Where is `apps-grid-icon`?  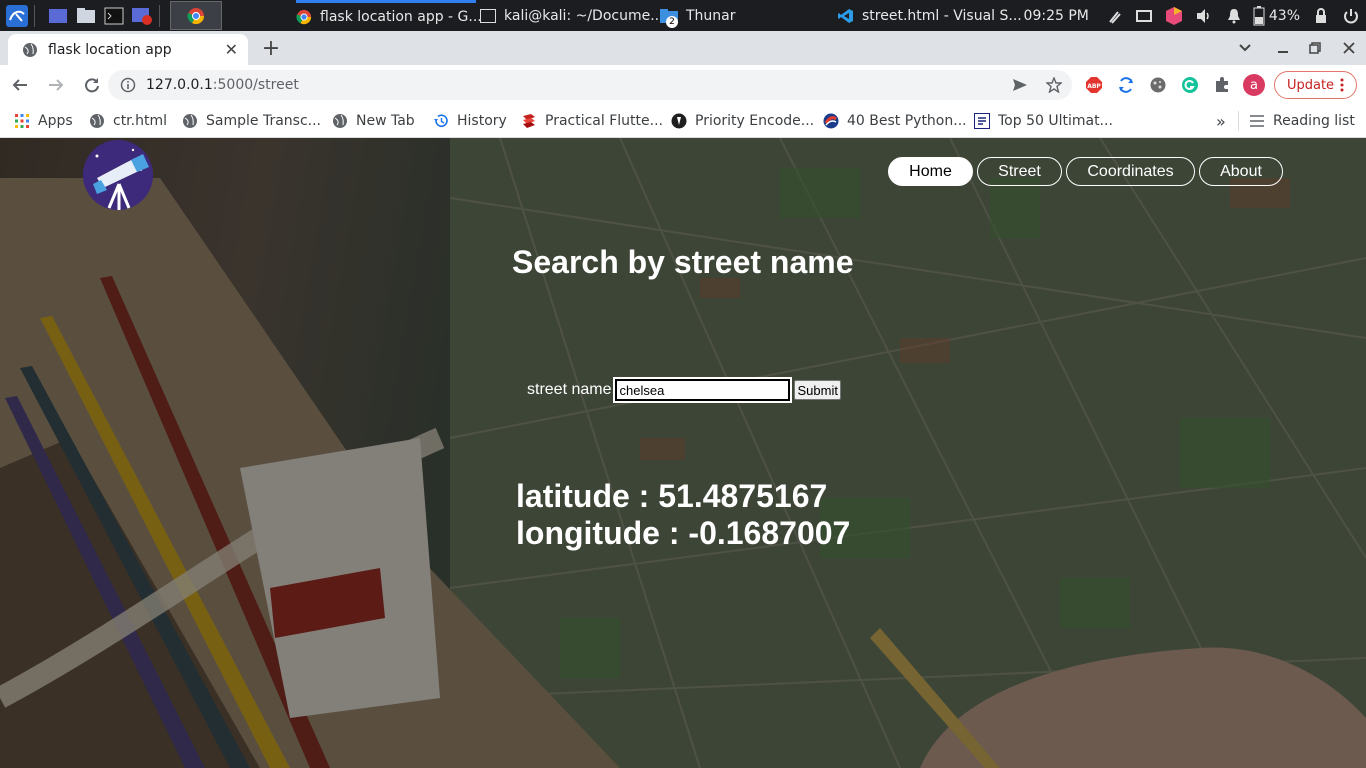
apps-grid-icon is located at coordinates (22, 121).